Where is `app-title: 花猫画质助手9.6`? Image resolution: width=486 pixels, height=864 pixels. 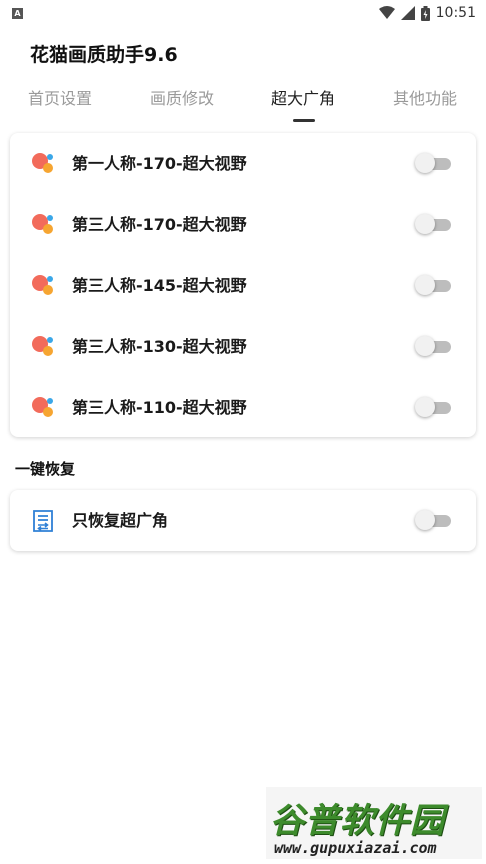
app-title: 花猫画质助手9.6 is located at coordinates (104, 55).